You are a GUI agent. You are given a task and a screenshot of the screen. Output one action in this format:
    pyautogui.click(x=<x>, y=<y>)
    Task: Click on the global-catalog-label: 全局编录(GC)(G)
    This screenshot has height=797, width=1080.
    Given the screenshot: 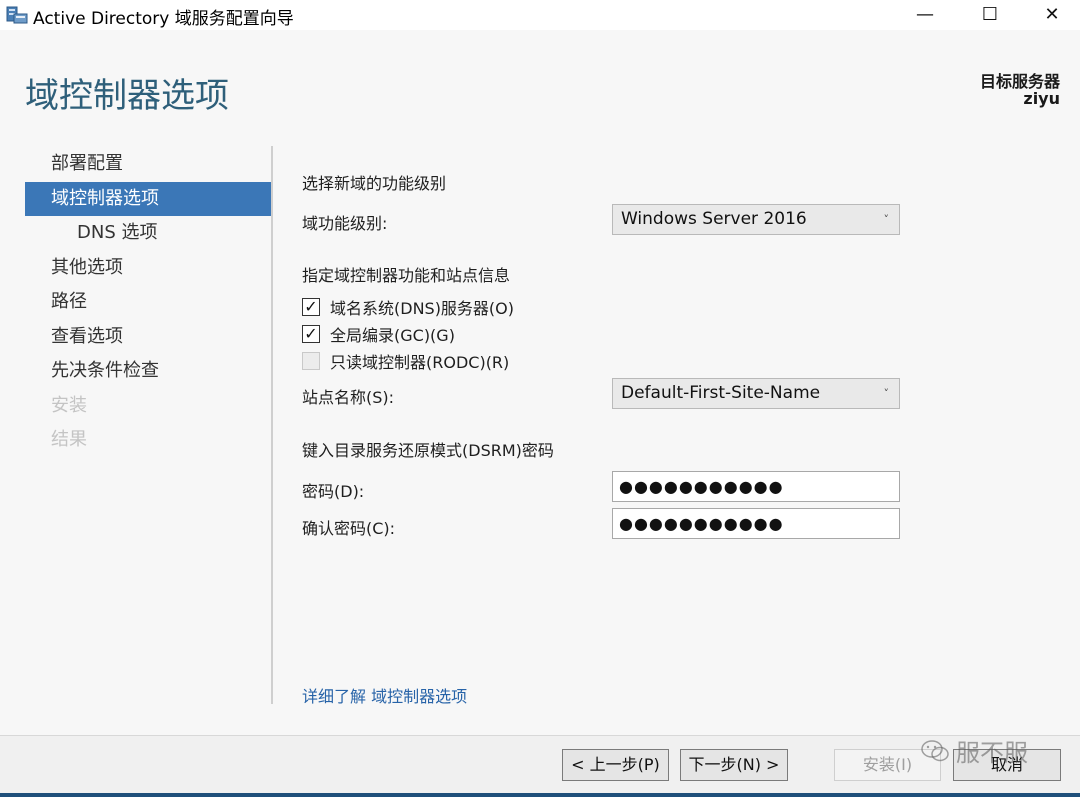 What is the action you would take?
    pyautogui.click(x=392, y=335)
    